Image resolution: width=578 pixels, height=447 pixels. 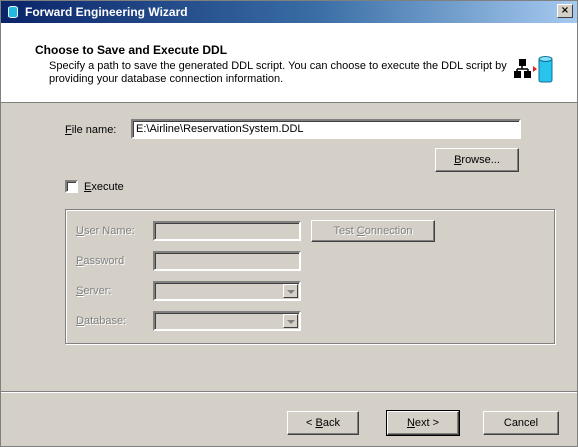 What do you see at coordinates (13, 12) in the screenshot?
I see `database-icon` at bounding box center [13, 12].